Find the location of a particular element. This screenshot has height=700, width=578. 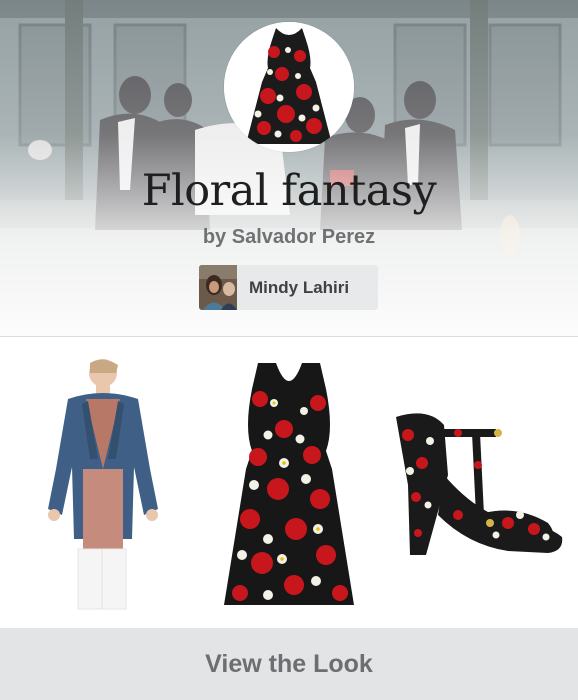

look-author-byline: by Salvador Perez is located at coordinates (289, 237).